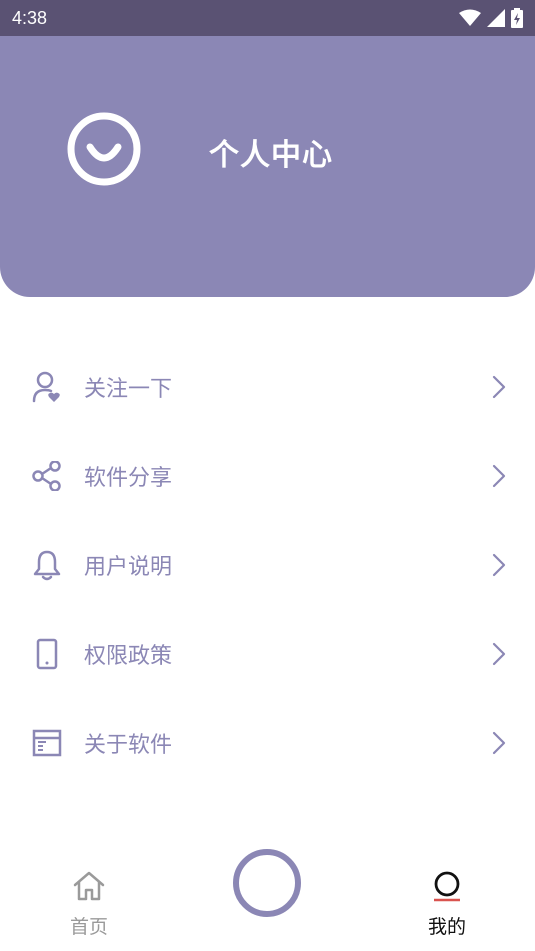 This screenshot has width=535, height=951. What do you see at coordinates (47, 743) in the screenshot?
I see `window-icon` at bounding box center [47, 743].